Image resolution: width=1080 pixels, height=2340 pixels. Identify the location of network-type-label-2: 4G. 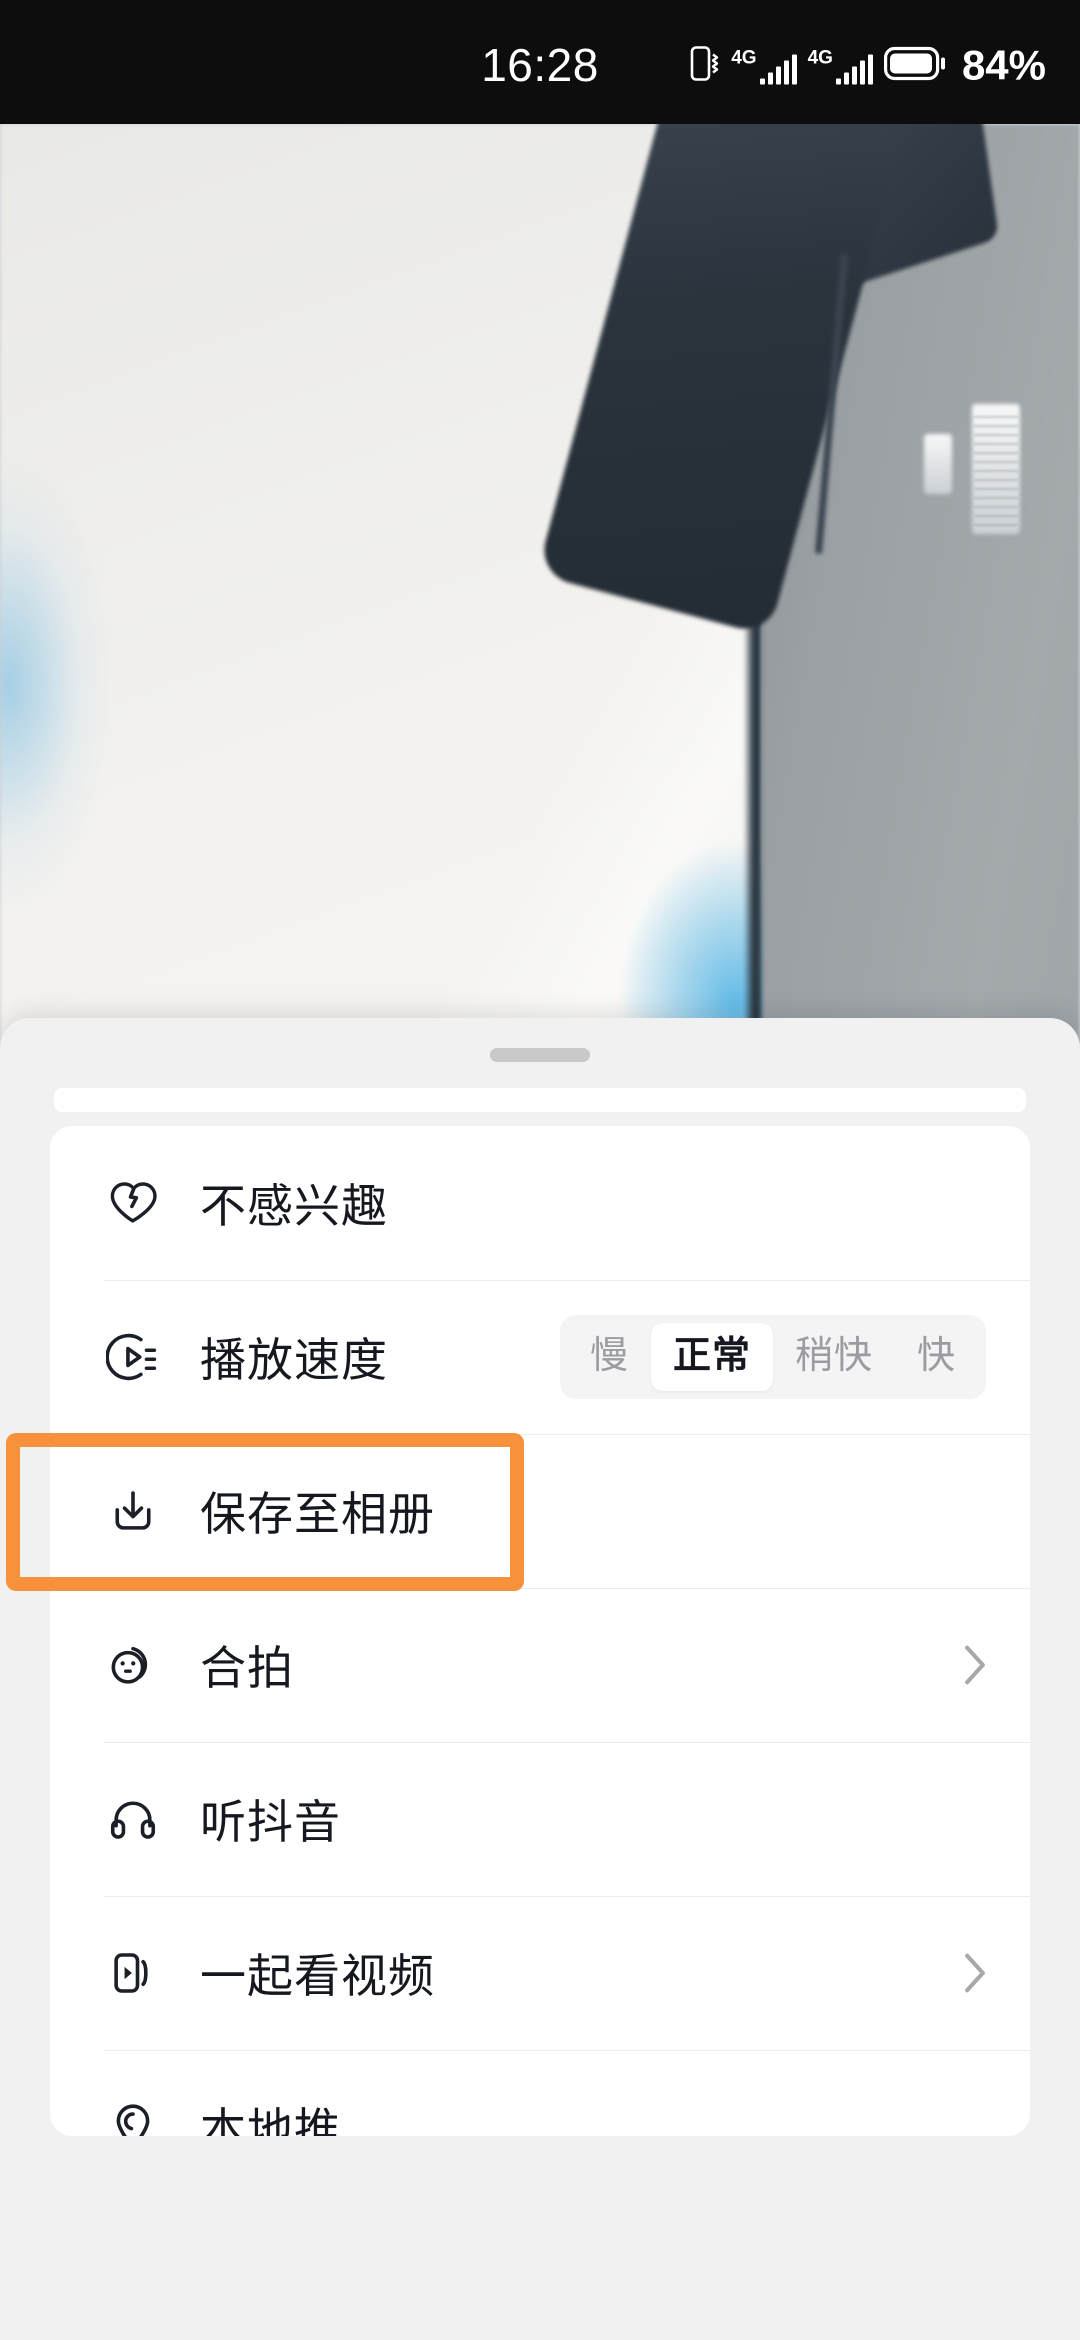
(820, 57).